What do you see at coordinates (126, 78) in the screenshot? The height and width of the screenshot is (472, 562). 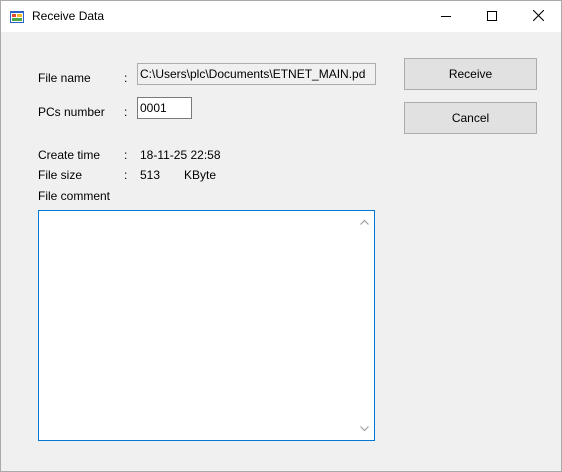 I see `file-name-colon: :` at bounding box center [126, 78].